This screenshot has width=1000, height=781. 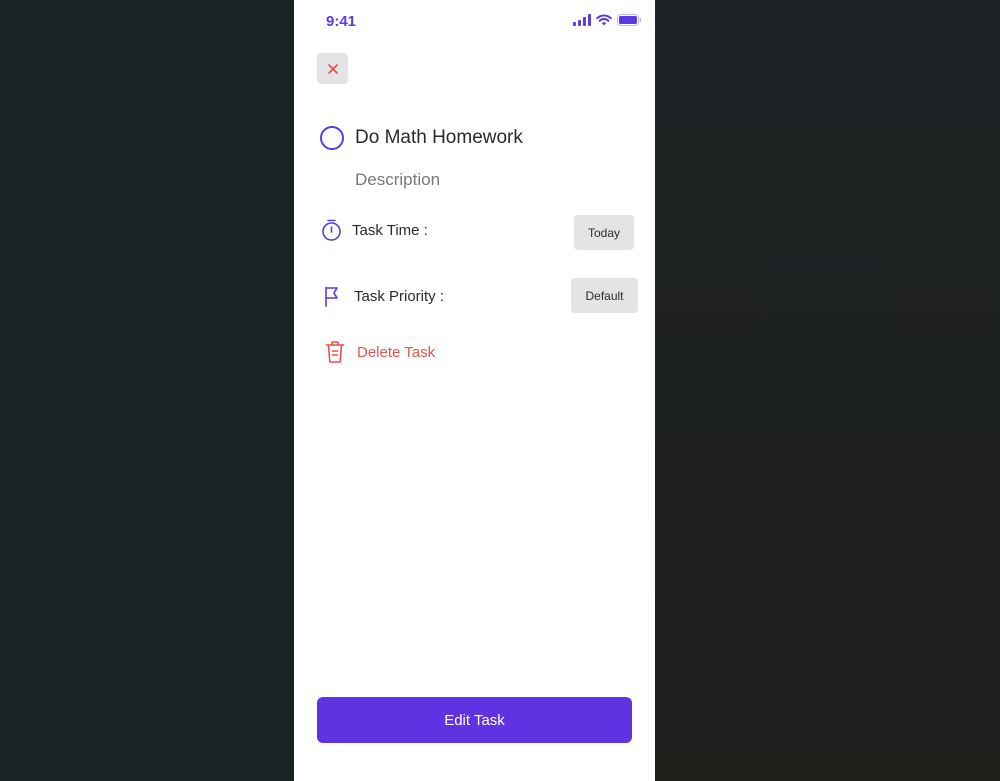 I want to click on task-priority-button: Default, so click(x=604, y=295).